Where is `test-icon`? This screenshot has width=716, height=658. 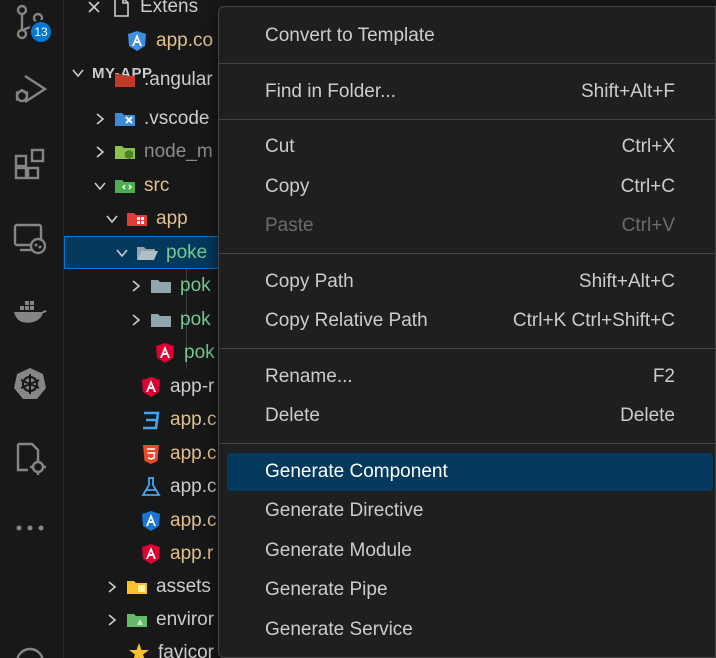
test-icon is located at coordinates (151, 487).